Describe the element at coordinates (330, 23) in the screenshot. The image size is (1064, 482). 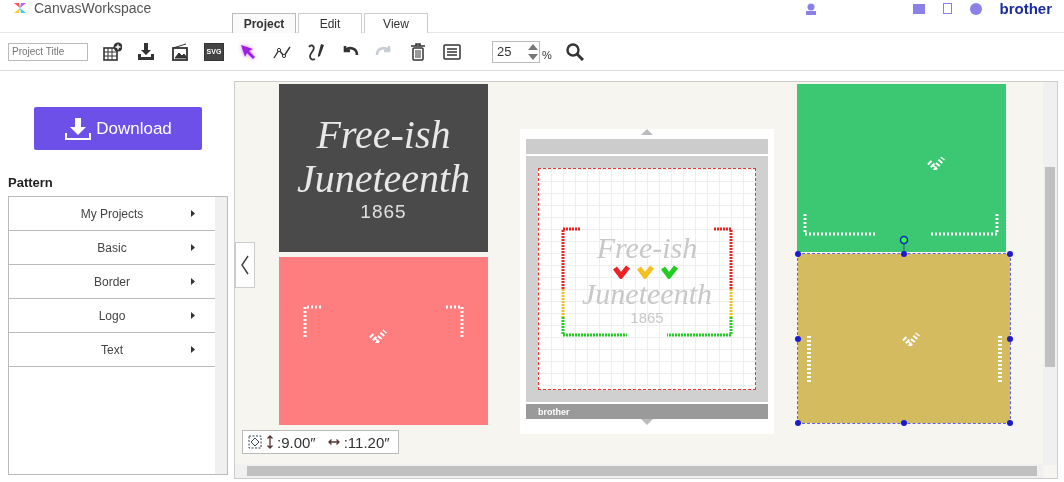
I see `menu-tab: Edit` at that location.